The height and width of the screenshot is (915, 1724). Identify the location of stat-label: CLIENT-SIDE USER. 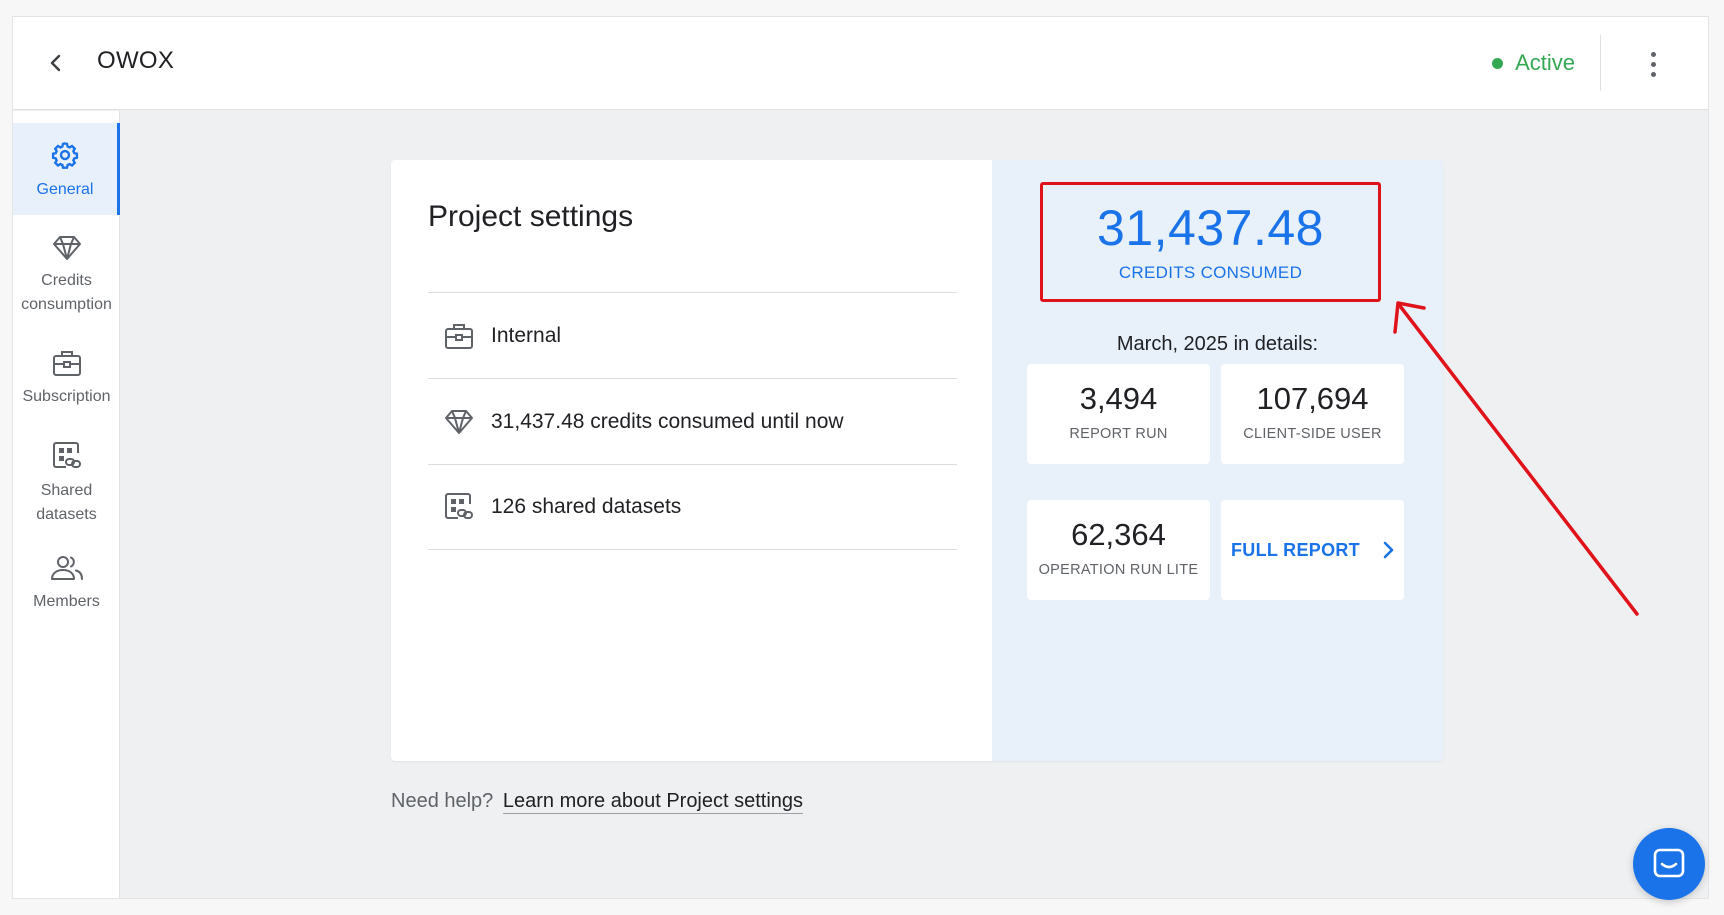
(1312, 434).